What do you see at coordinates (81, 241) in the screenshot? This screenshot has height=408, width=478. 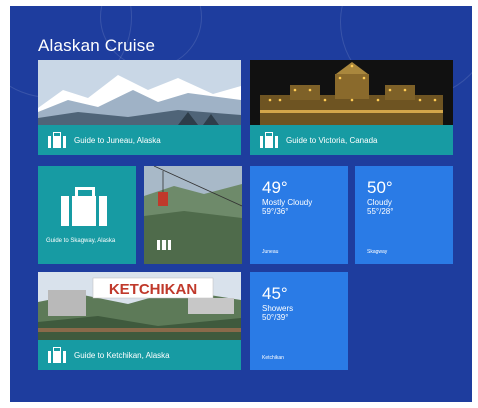 I see `skagway-guide-label: Guide to Skagway, Alaska` at bounding box center [81, 241].